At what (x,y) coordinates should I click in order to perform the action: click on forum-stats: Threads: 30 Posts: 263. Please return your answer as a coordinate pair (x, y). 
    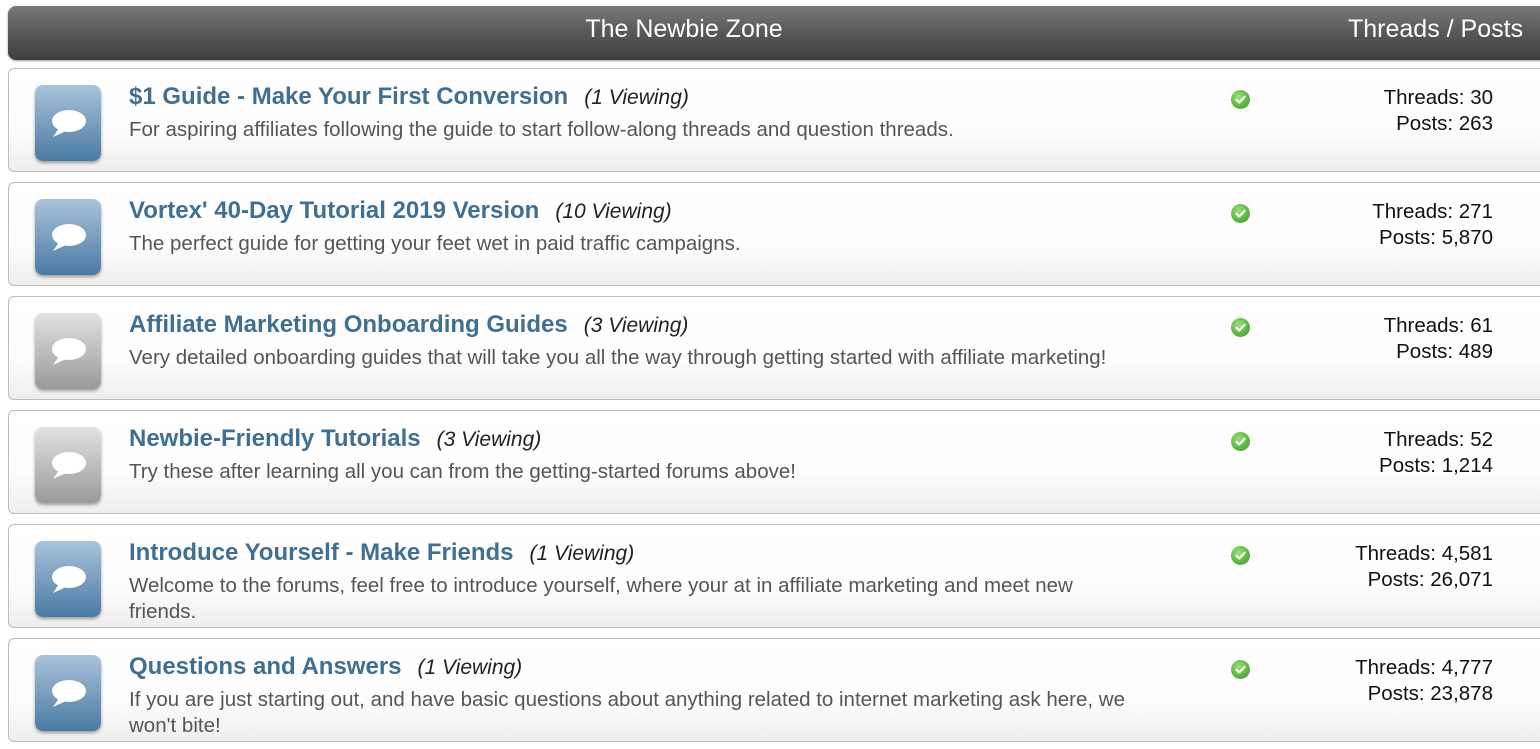
    Looking at the image, I should click on (1381, 111).